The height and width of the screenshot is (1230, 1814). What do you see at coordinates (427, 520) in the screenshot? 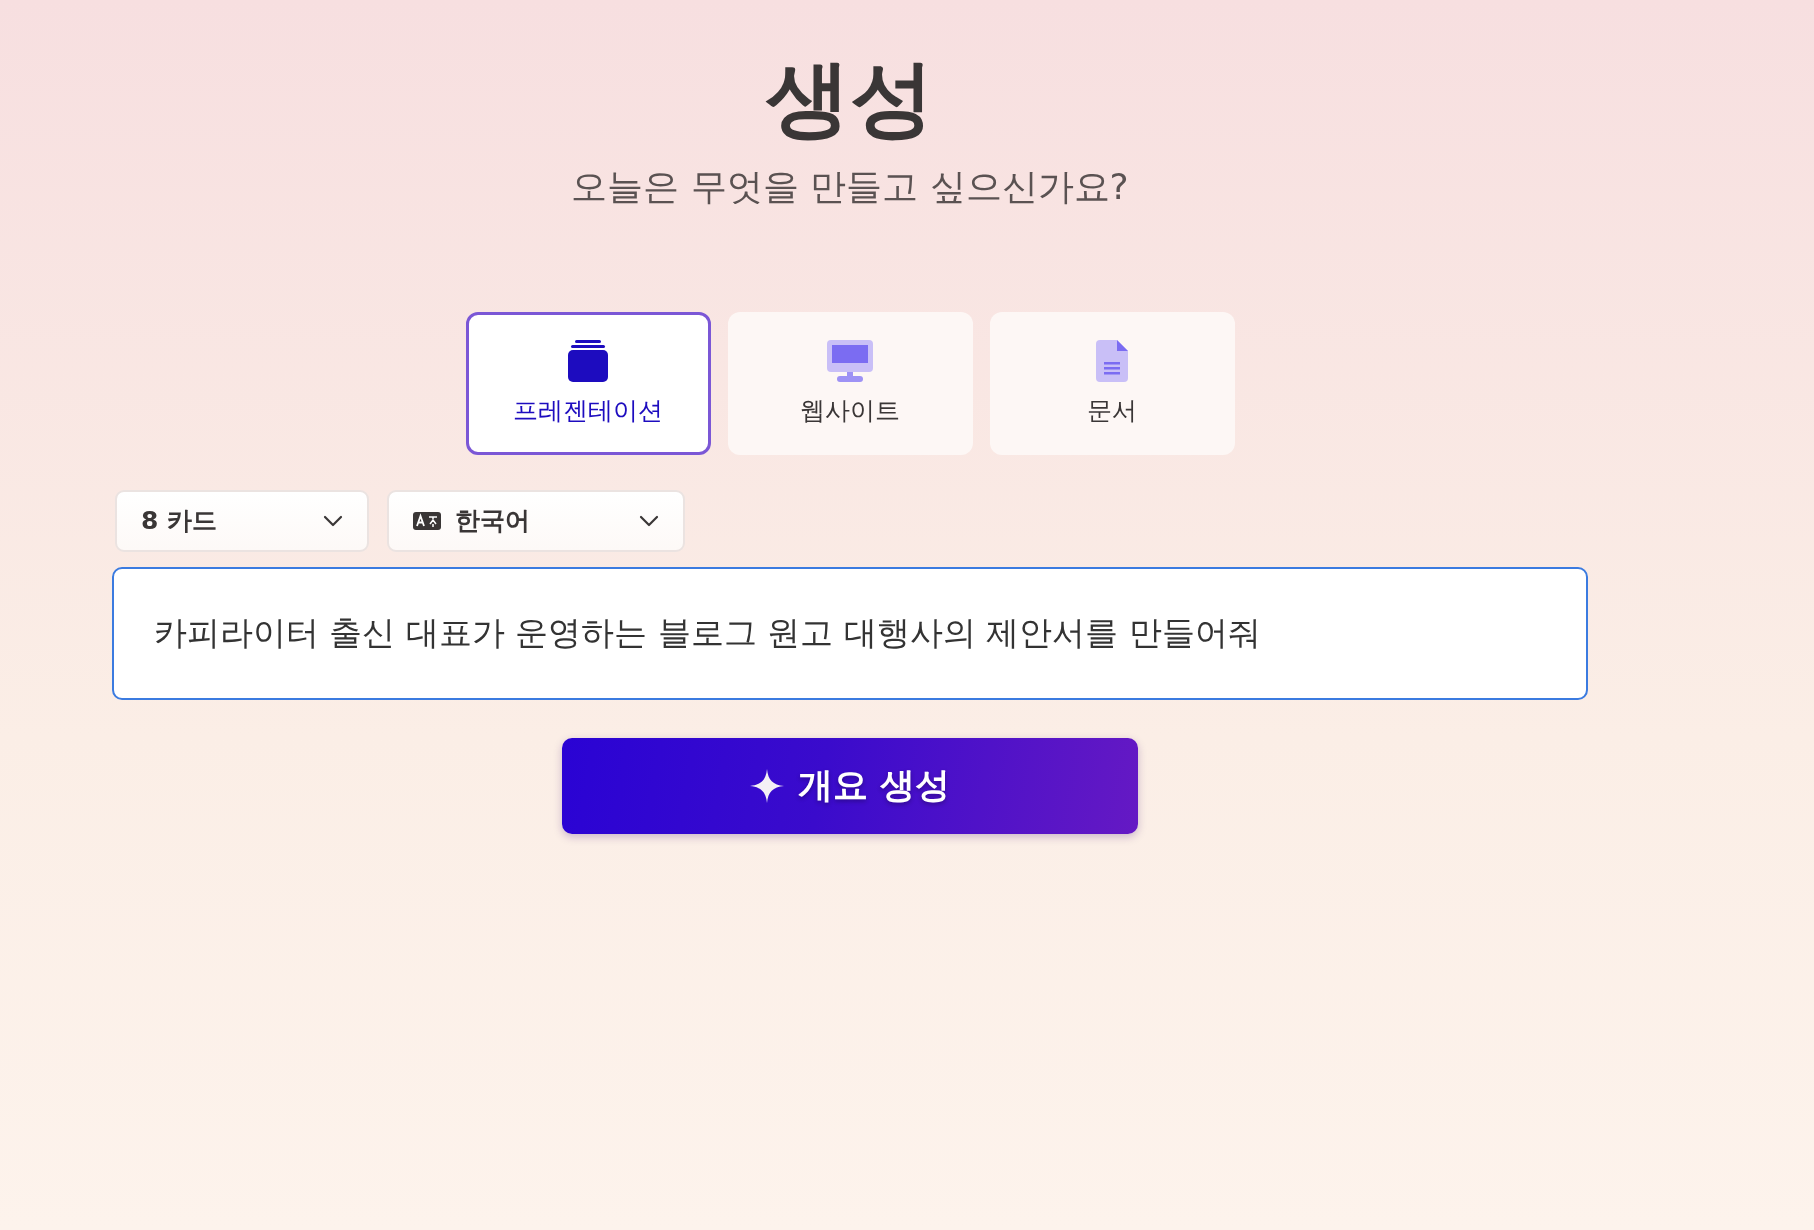
I see `translate-icon` at bounding box center [427, 520].